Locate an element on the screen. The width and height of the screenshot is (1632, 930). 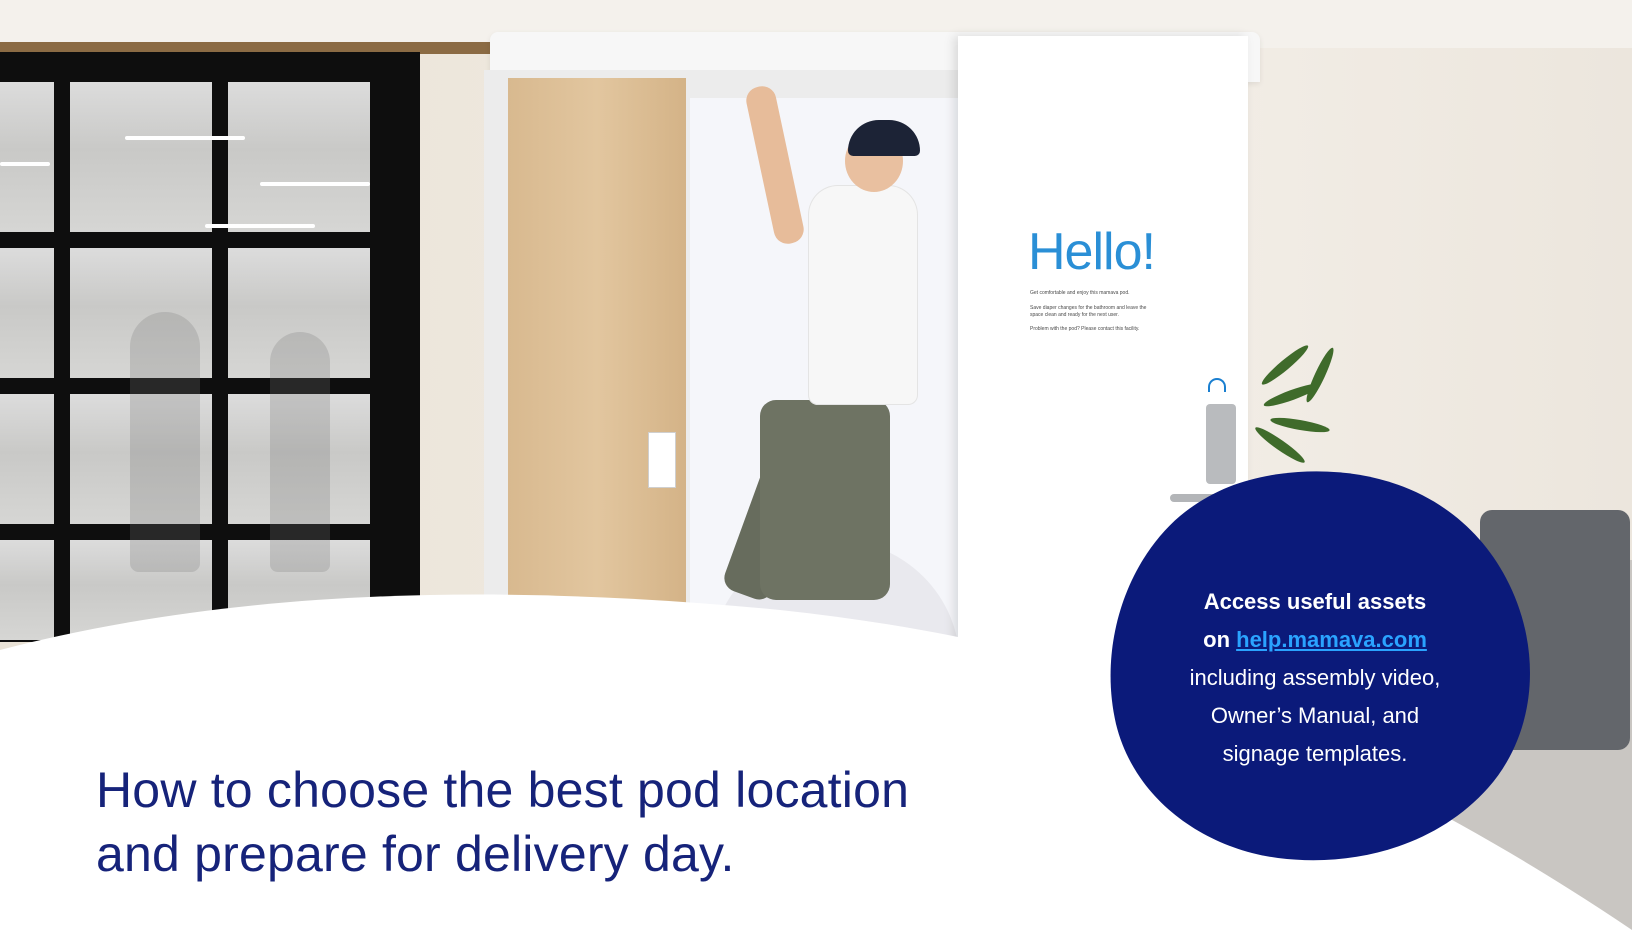
headline-line-1: How to choose the best pod location is located at coordinates (503, 790).